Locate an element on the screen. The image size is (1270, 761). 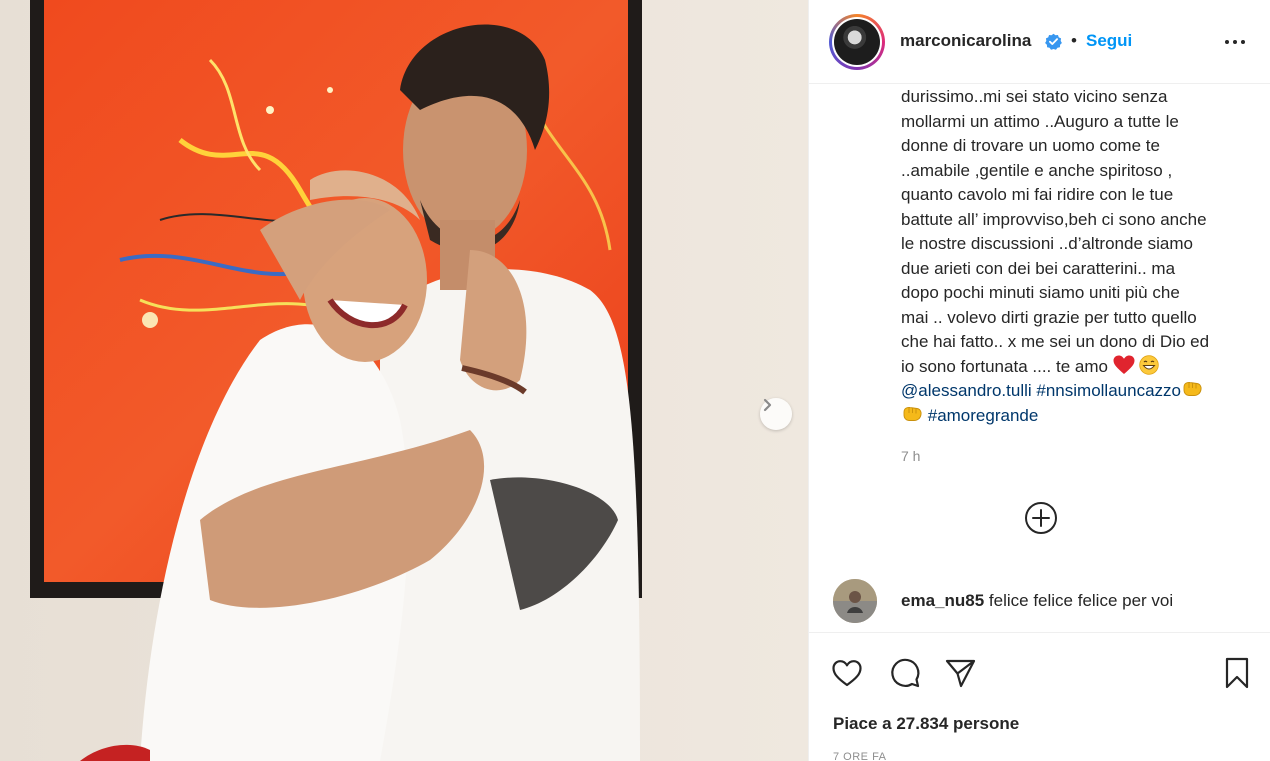
red-heart-emoji is located at coordinates (1124, 364).